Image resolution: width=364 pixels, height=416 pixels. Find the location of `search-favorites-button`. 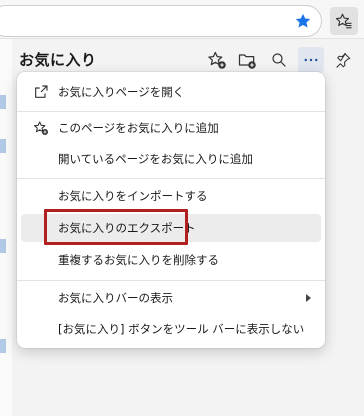

search-favorites-button is located at coordinates (279, 60).